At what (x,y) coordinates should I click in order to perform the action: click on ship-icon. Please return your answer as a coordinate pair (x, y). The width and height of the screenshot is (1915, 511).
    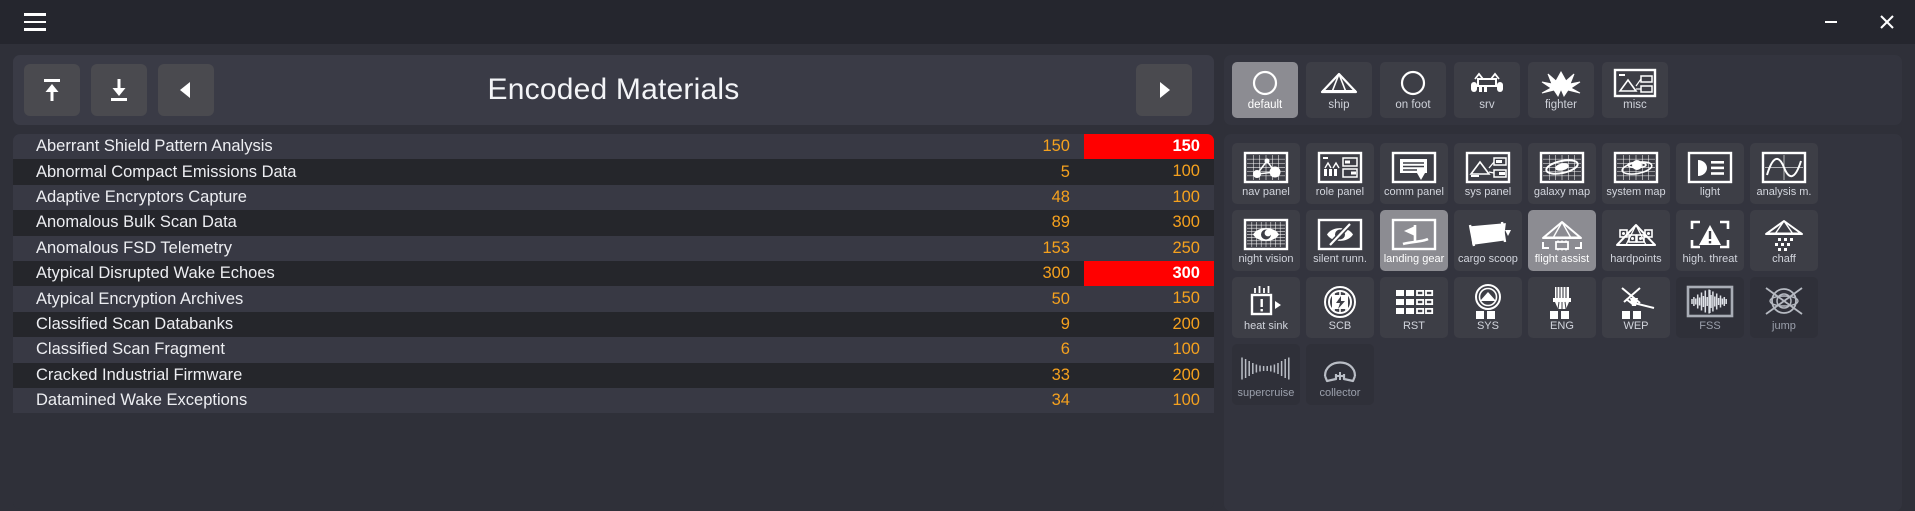
    Looking at the image, I should click on (1339, 83).